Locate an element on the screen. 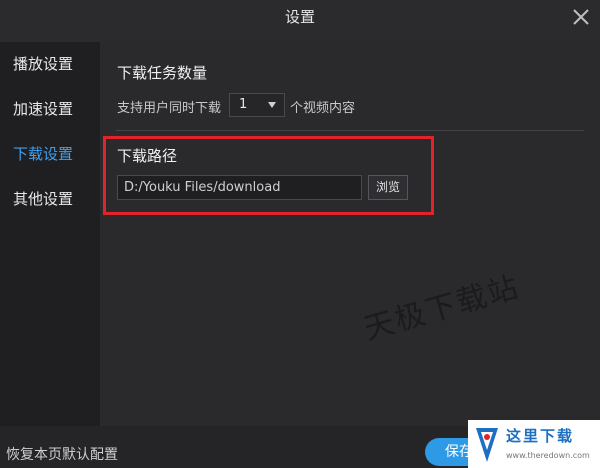 Image resolution: width=600 pixels, height=468 pixels. sidebar-item-playback: 播放设置 is located at coordinates (43, 63).